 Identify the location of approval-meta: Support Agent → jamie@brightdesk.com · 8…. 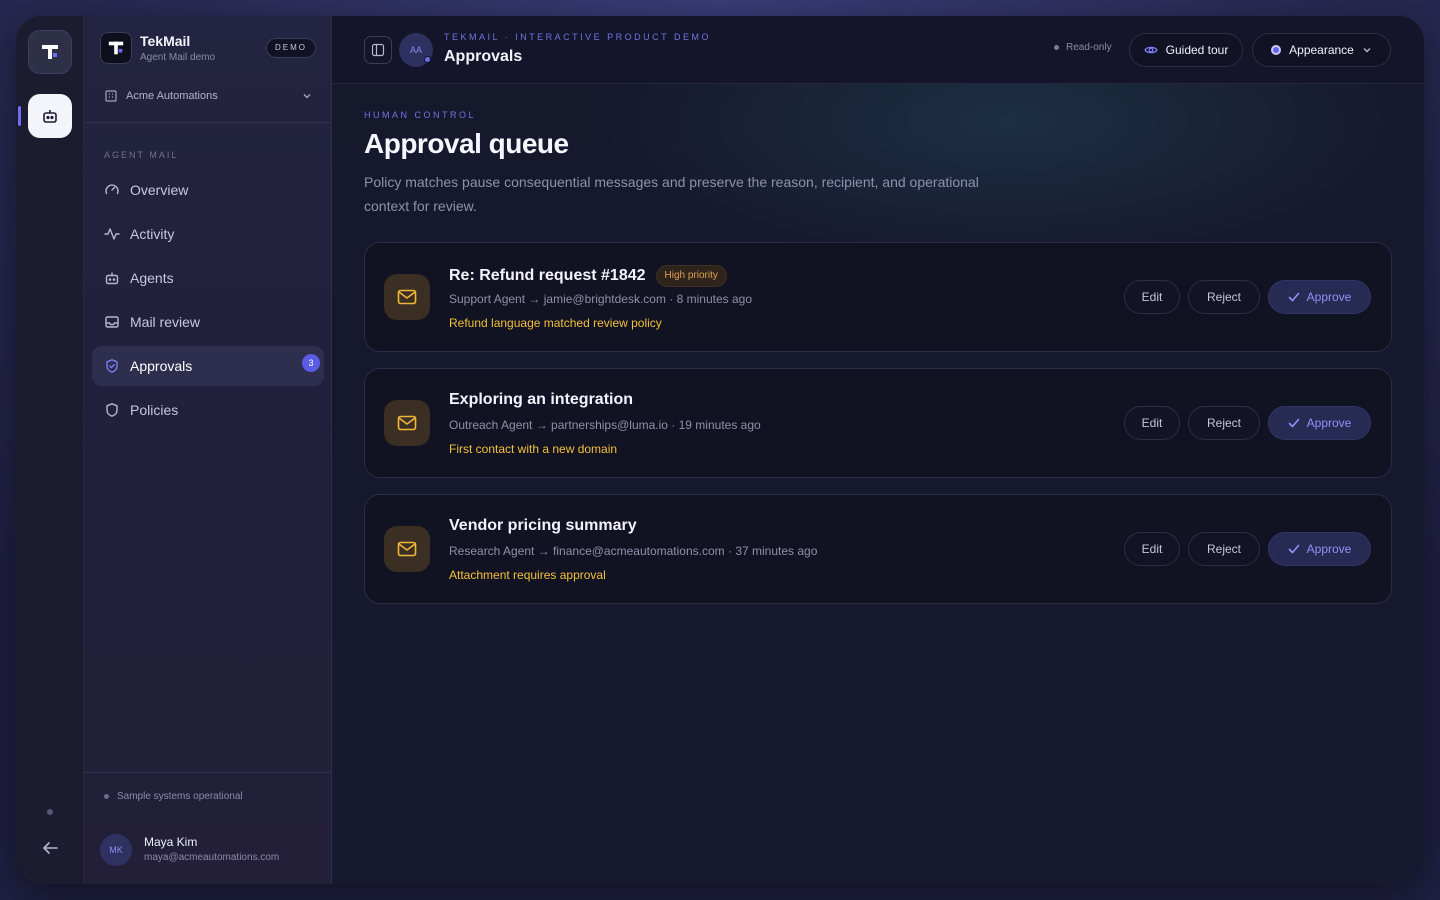
(600, 299).